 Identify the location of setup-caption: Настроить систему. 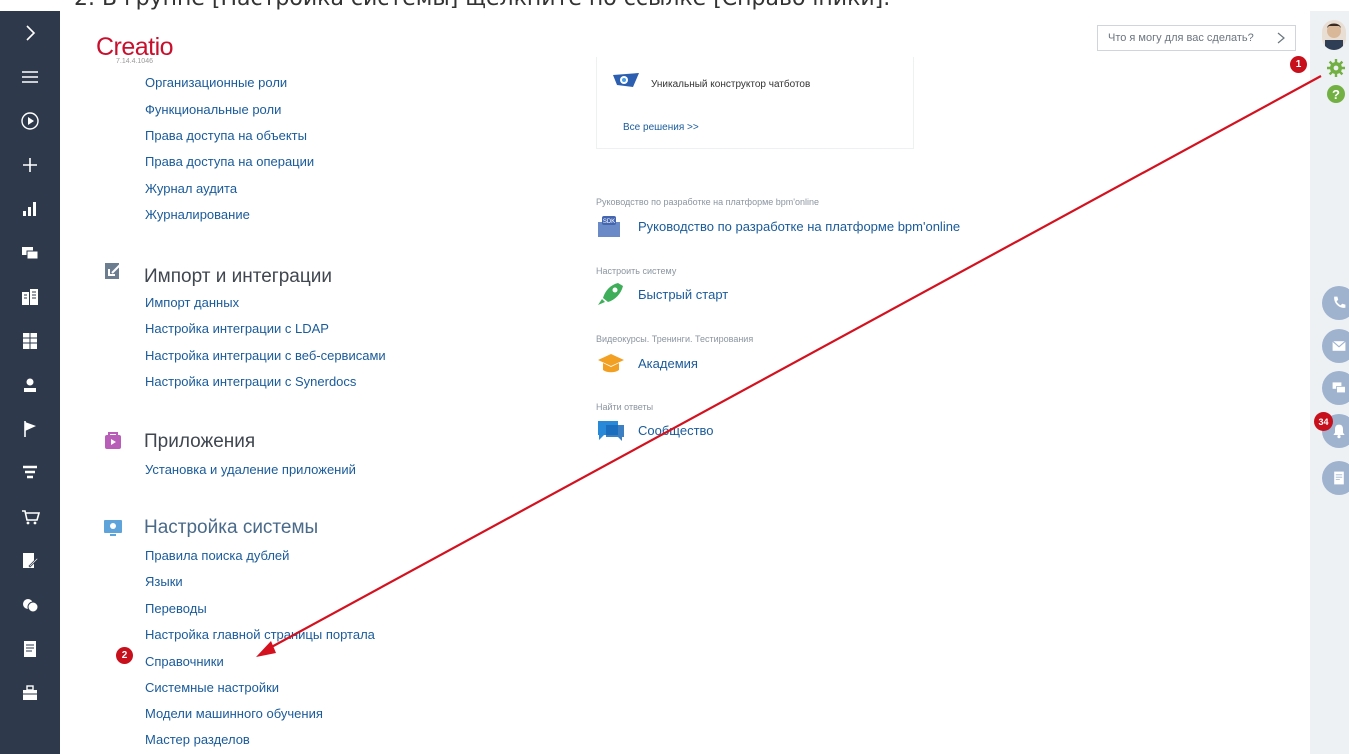
(636, 271).